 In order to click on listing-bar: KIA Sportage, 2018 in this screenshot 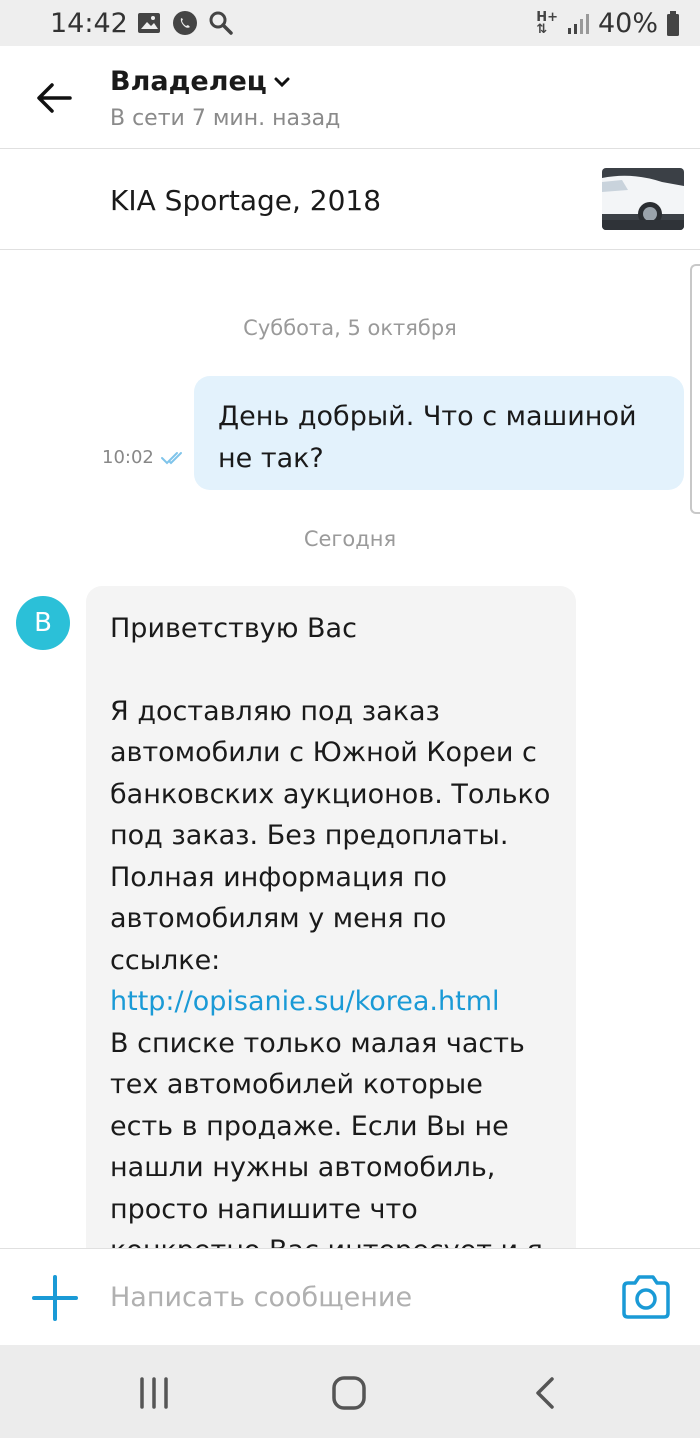, I will do `click(350, 199)`.